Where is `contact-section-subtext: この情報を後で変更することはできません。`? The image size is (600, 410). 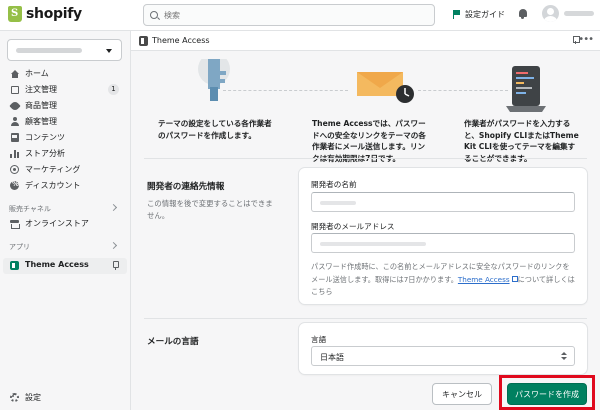 contact-section-subtext: この情報を後で変更することはできません。 is located at coordinates (210, 209).